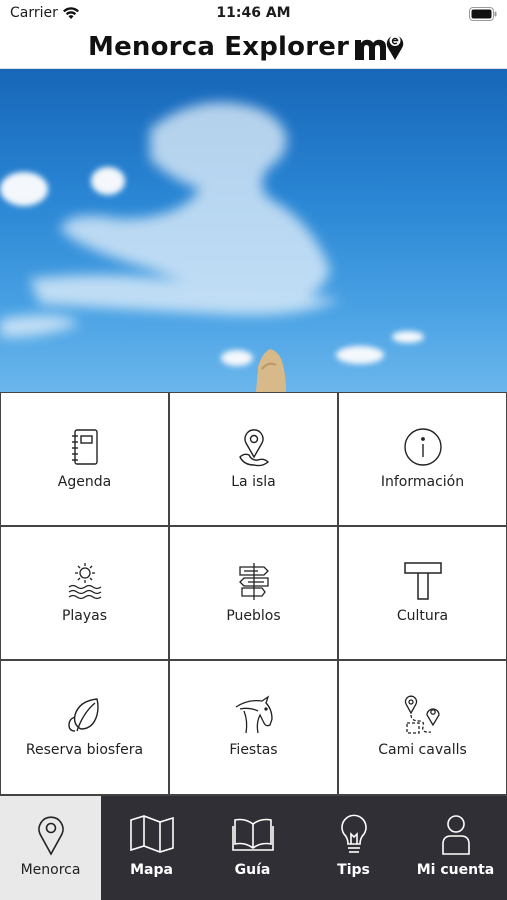 This screenshot has width=507, height=900. Describe the element at coordinates (84, 581) in the screenshot. I see `sun-waves-icon` at that location.